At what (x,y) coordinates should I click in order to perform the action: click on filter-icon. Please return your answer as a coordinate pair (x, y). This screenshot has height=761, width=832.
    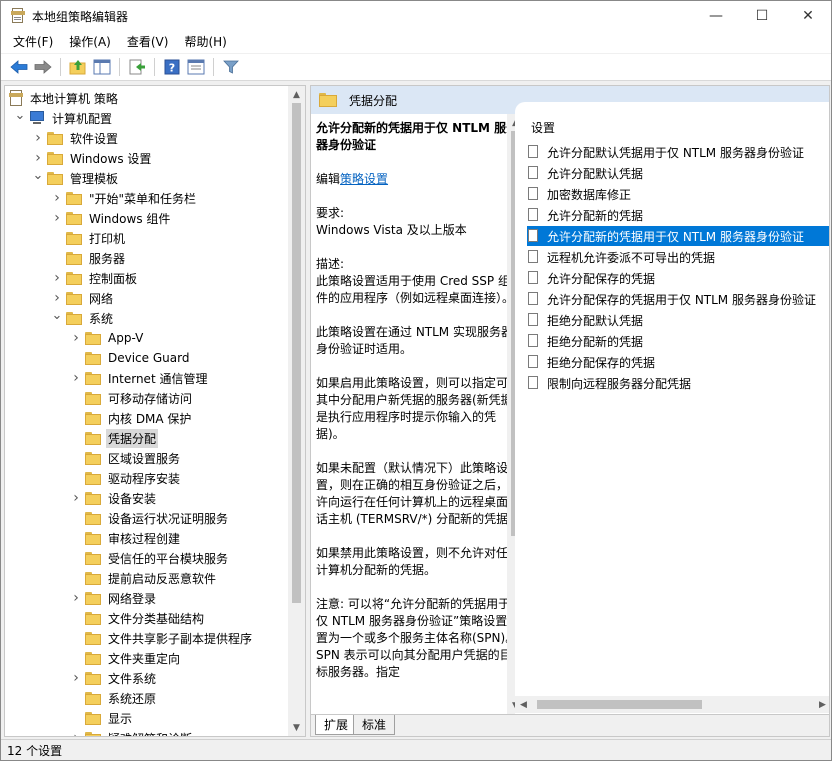
    Looking at the image, I should click on (231, 67).